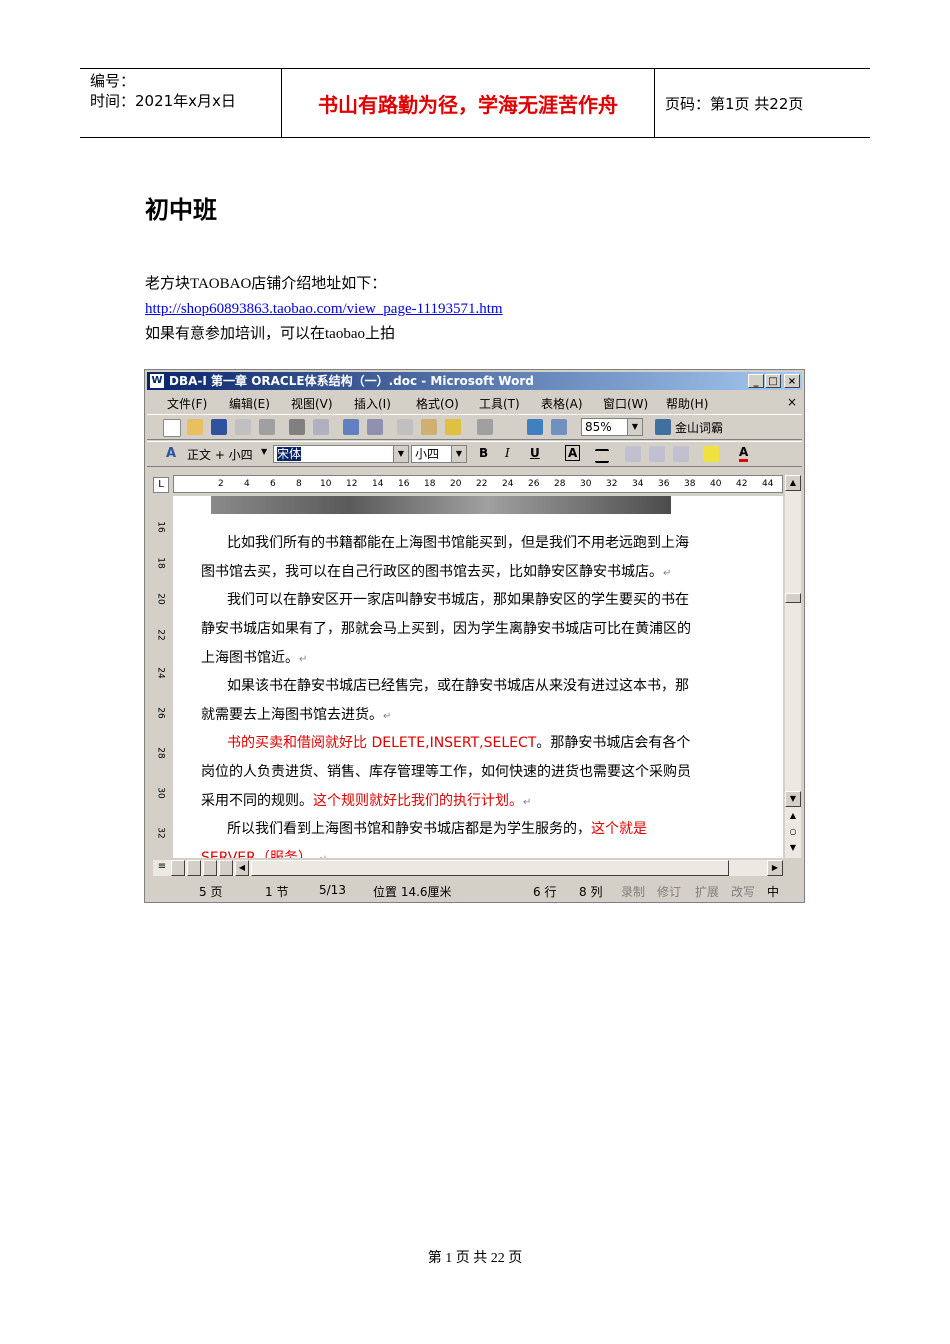 The width and height of the screenshot is (950, 1344). Describe the element at coordinates (768, 484) in the screenshot. I see `ruler-number: 44` at that location.